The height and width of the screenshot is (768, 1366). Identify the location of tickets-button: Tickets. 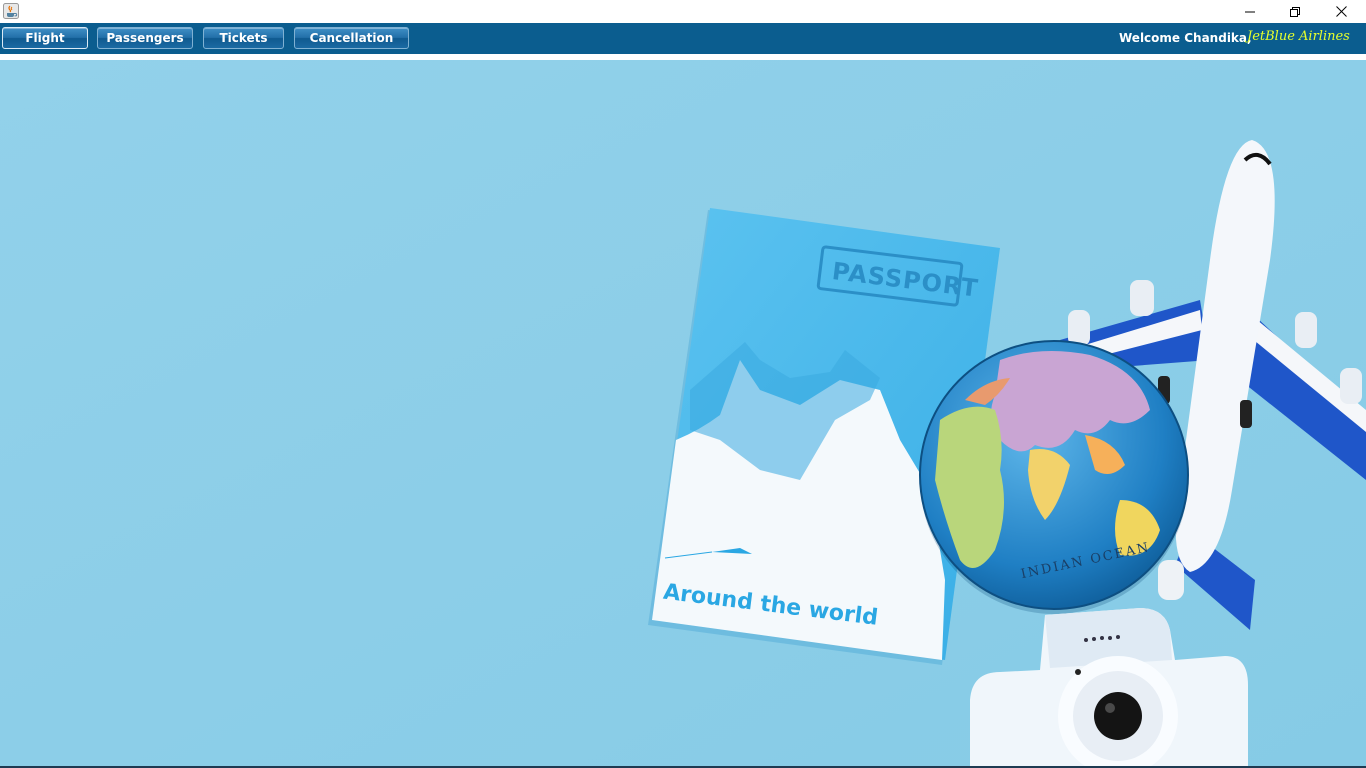
(243, 38).